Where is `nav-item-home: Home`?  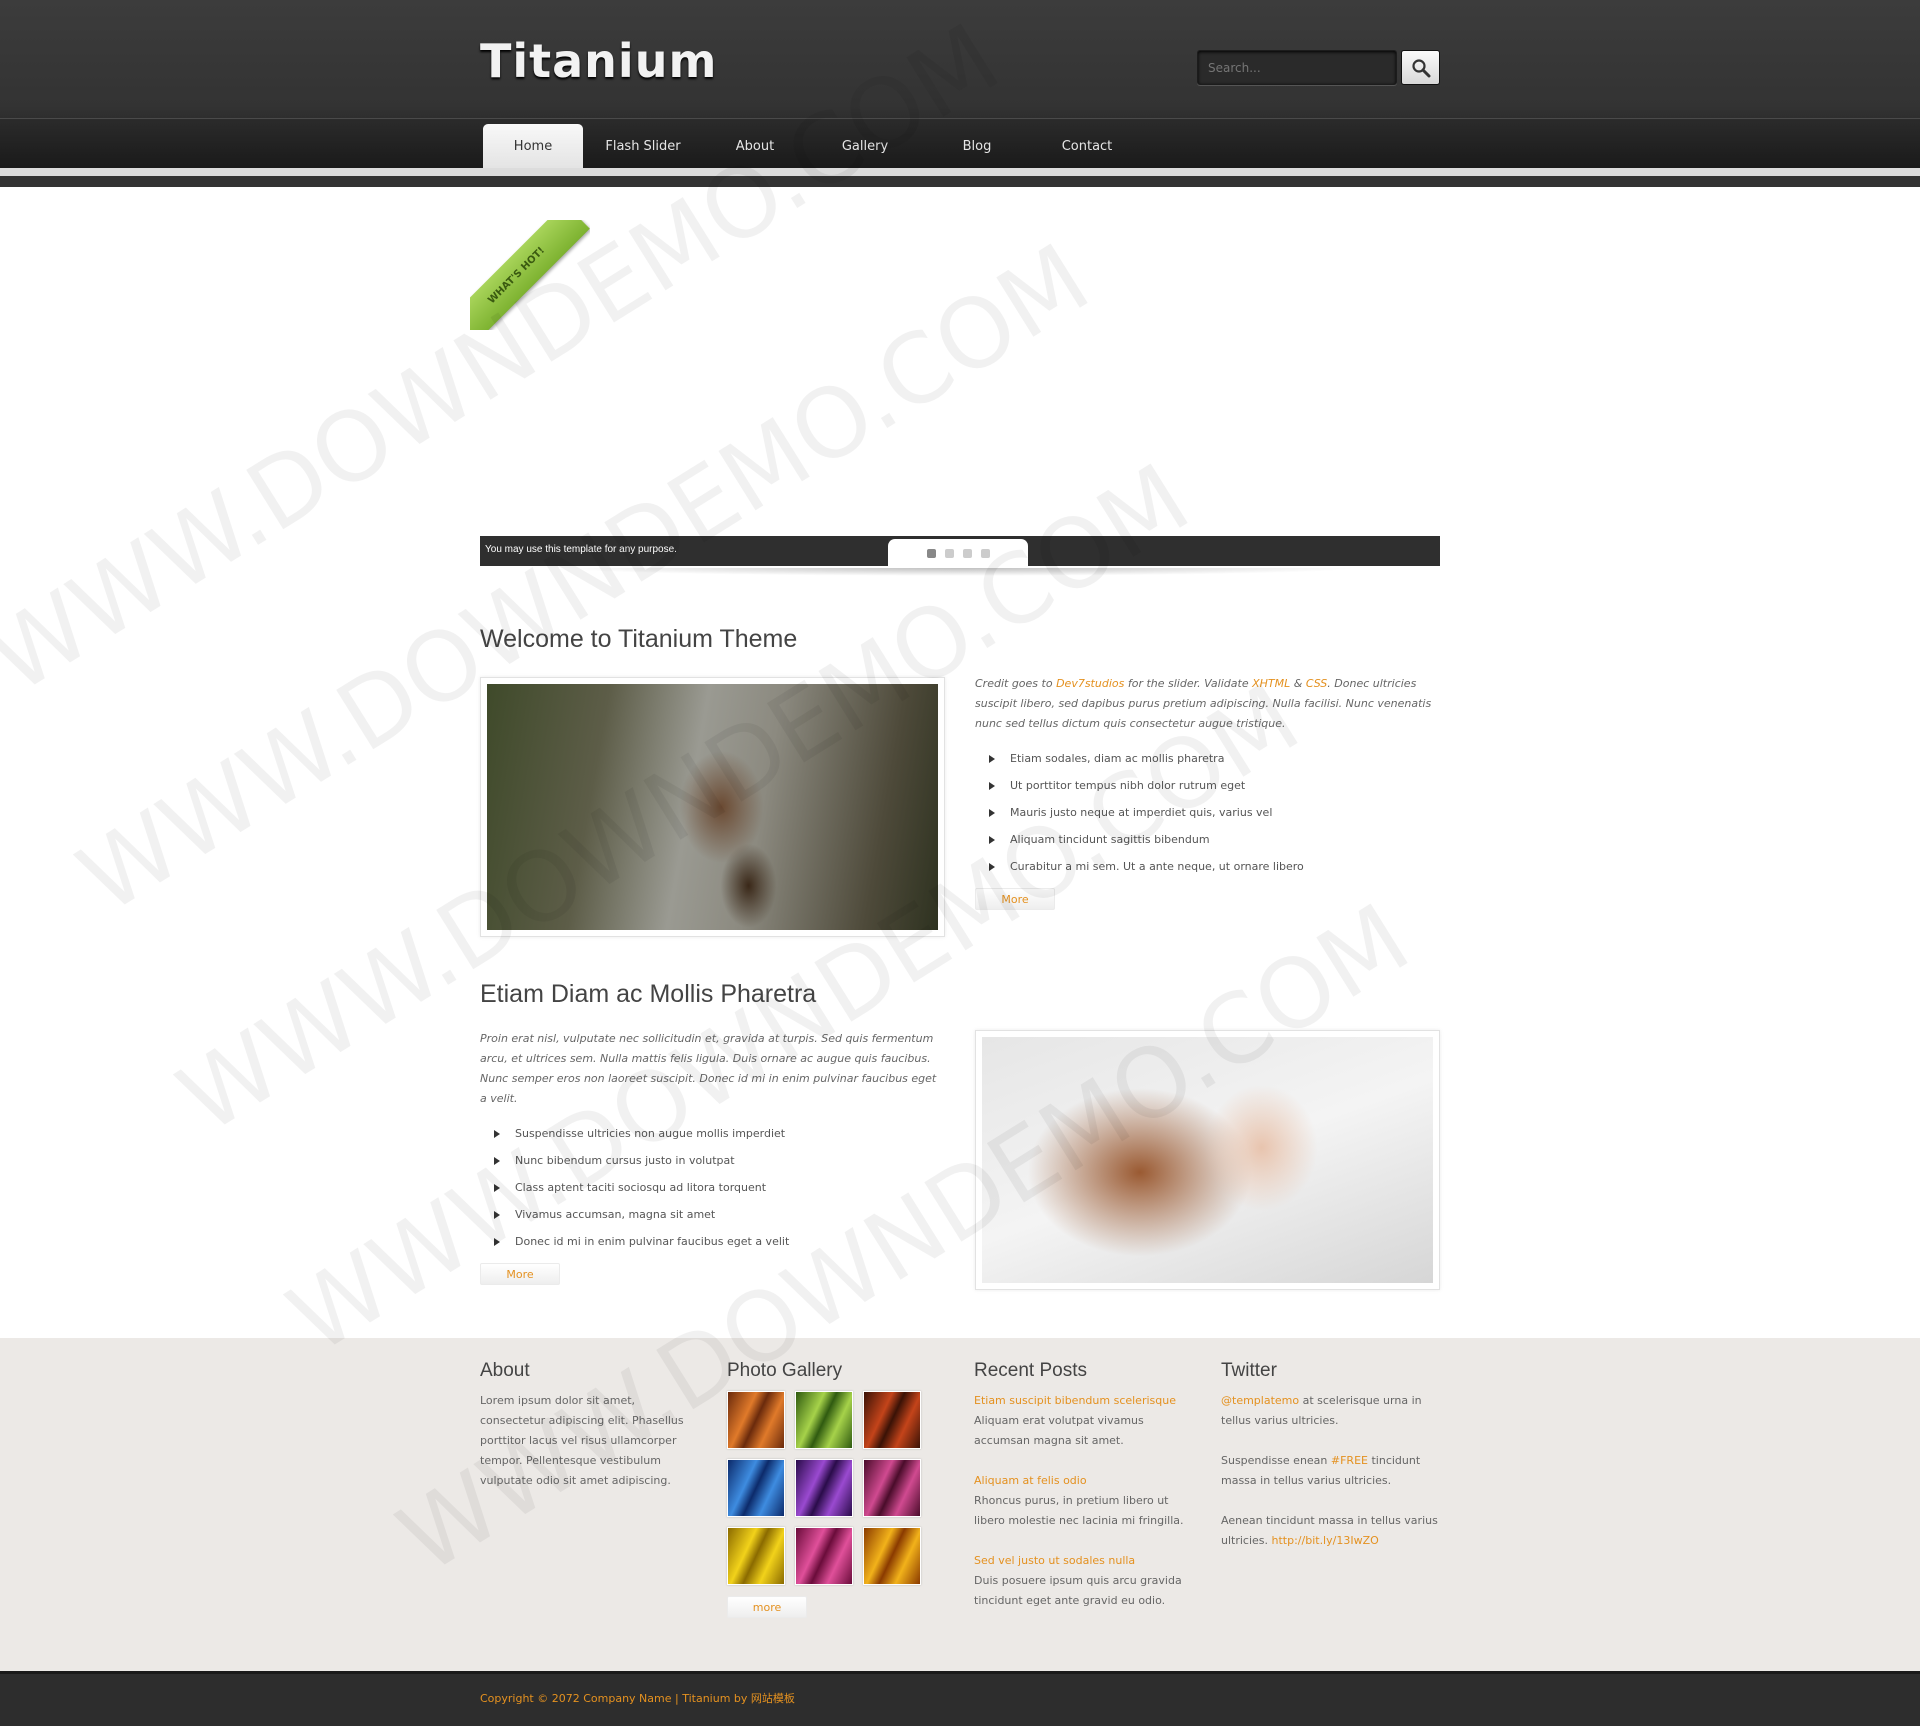
nav-item-home: Home is located at coordinates (533, 146).